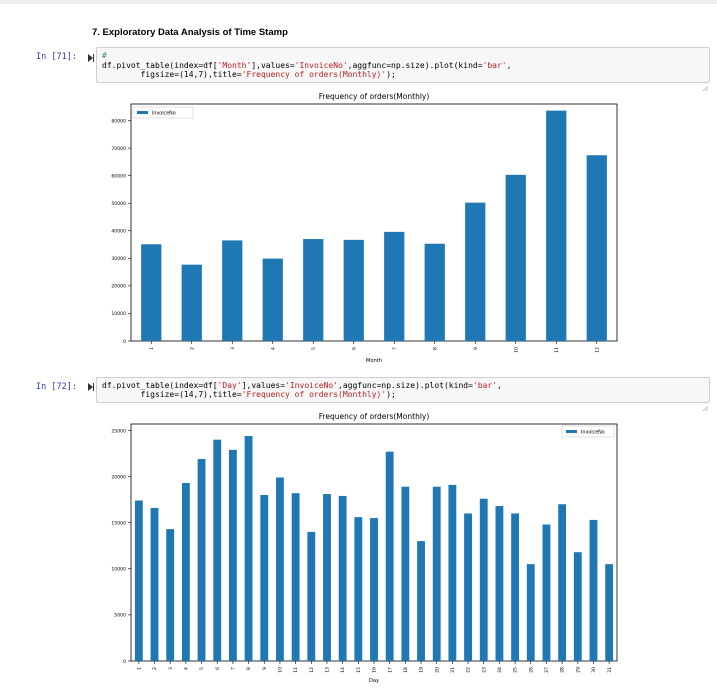 Image resolution: width=717 pixels, height=689 pixels. What do you see at coordinates (273, 348) in the screenshot?
I see `x-tick-label: 4` at bounding box center [273, 348].